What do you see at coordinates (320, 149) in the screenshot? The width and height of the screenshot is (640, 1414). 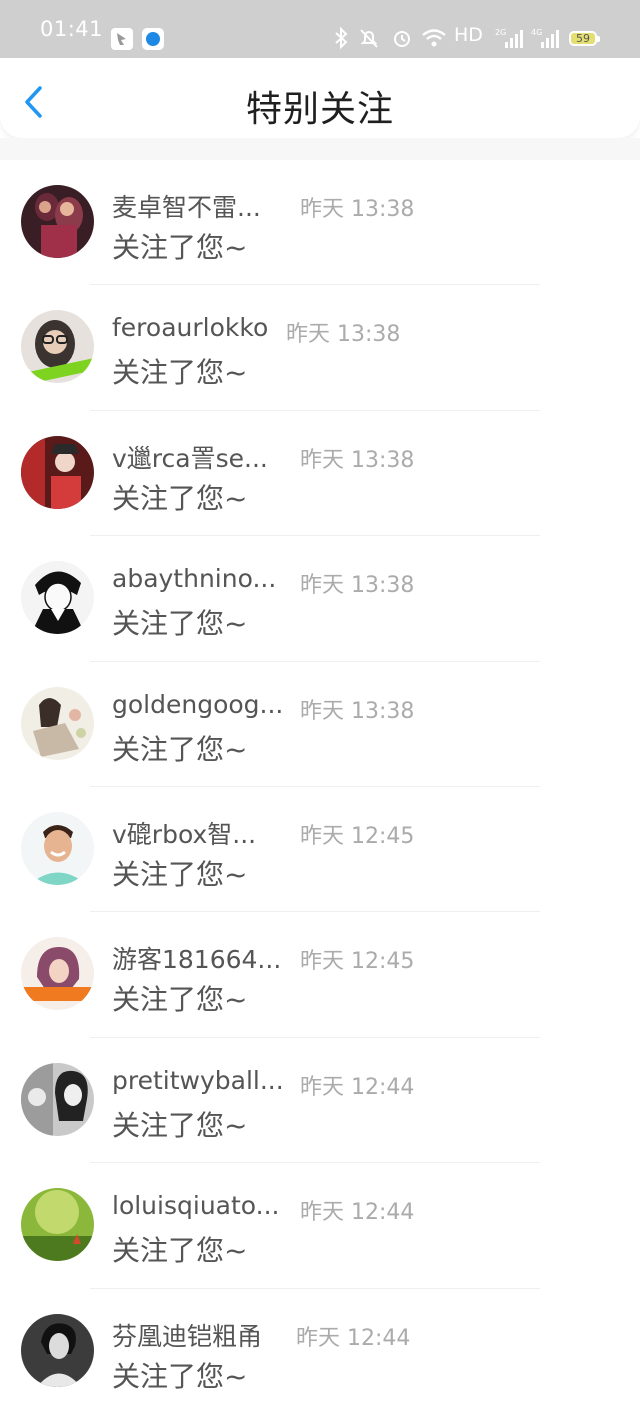 I see `header-separator` at bounding box center [320, 149].